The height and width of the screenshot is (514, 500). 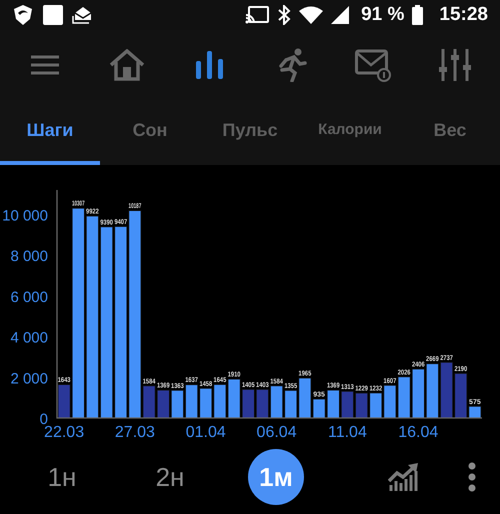 What do you see at coordinates (311, 15) in the screenshot?
I see `wifi-icon` at bounding box center [311, 15].